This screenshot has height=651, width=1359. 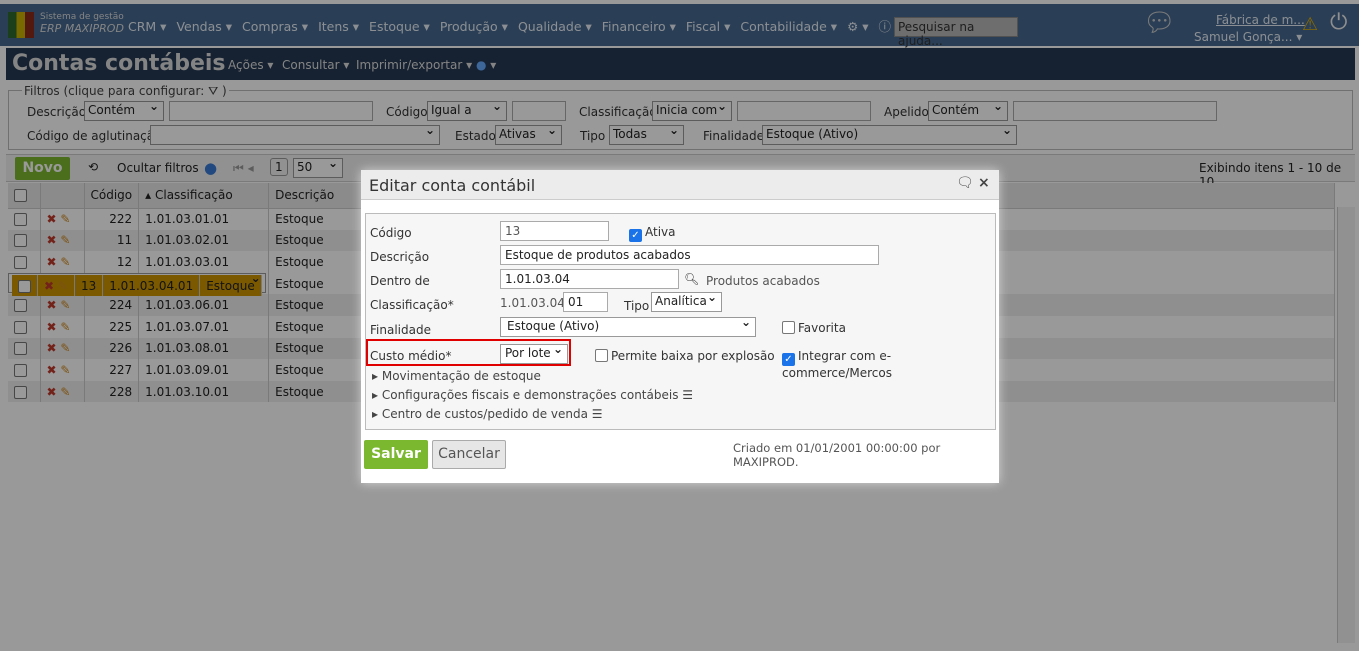 What do you see at coordinates (469, 454) in the screenshot?
I see `cancelar-button: Cancelar` at bounding box center [469, 454].